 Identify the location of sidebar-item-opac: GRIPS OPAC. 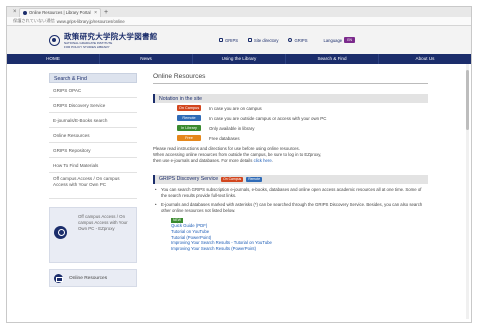
(93, 90).